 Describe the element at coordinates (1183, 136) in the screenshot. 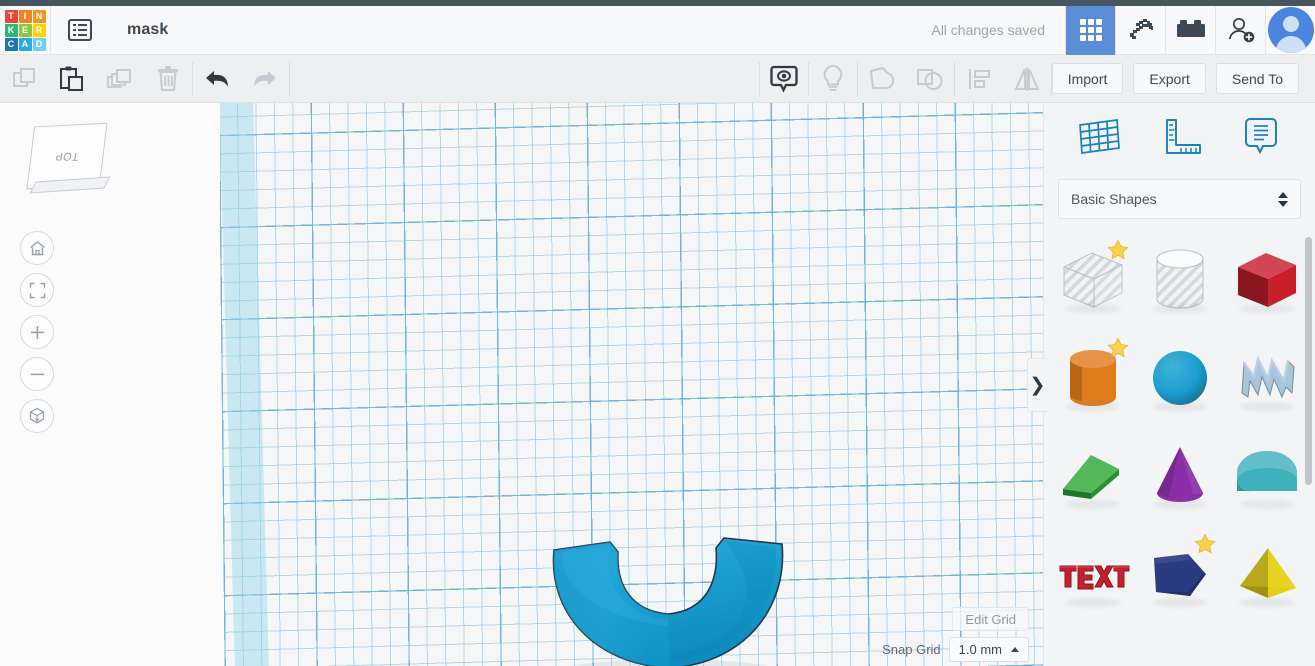

I see `ruler-icon` at that location.